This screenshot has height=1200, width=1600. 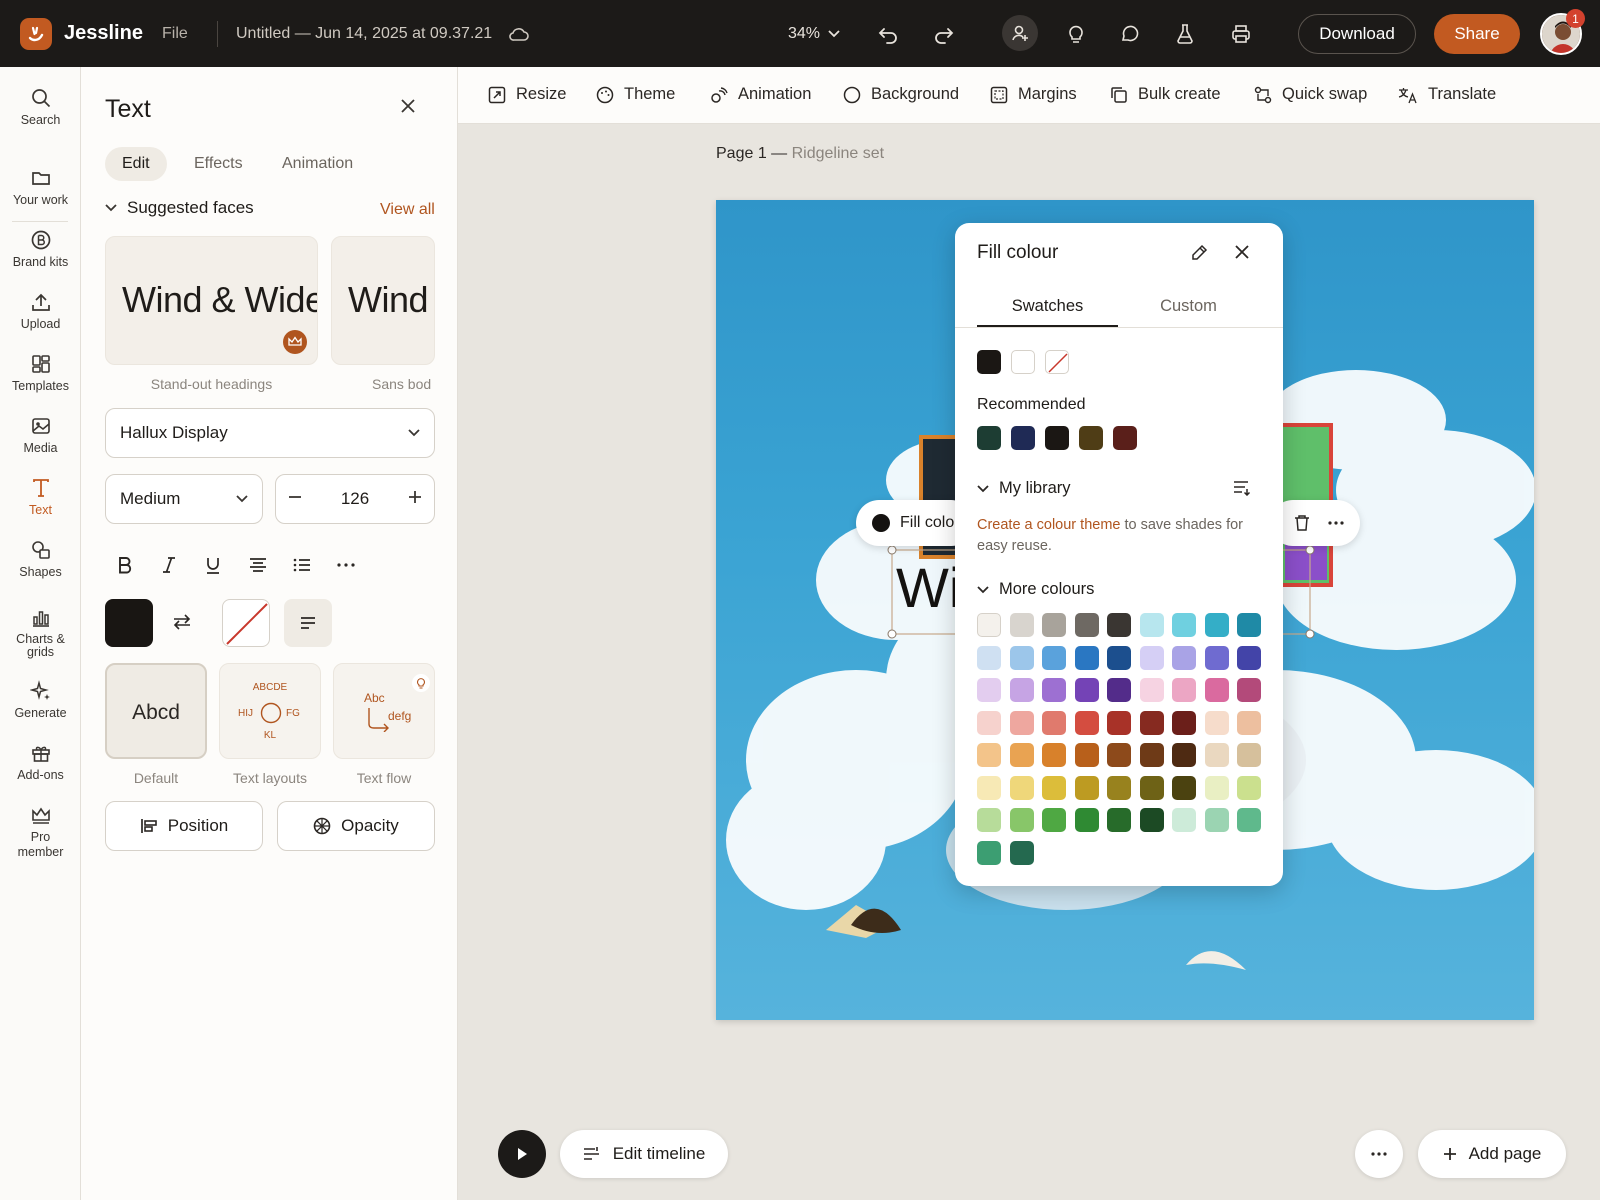 What do you see at coordinates (40, 373) in the screenshot?
I see `rail-templates: Templates` at bounding box center [40, 373].